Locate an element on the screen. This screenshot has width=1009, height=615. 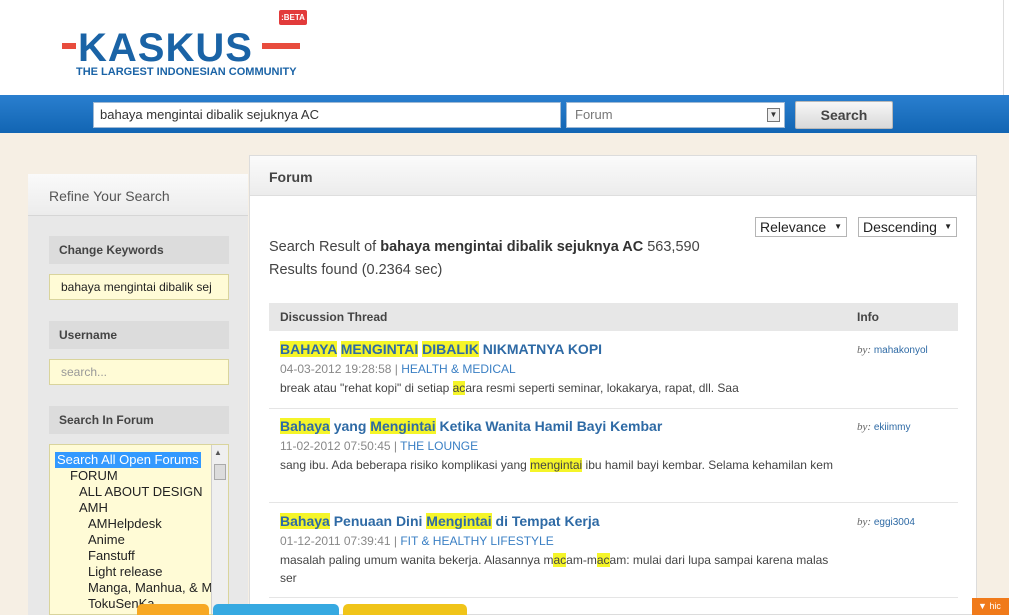
result-author: by: eggi3004 is located at coordinates (886, 522).